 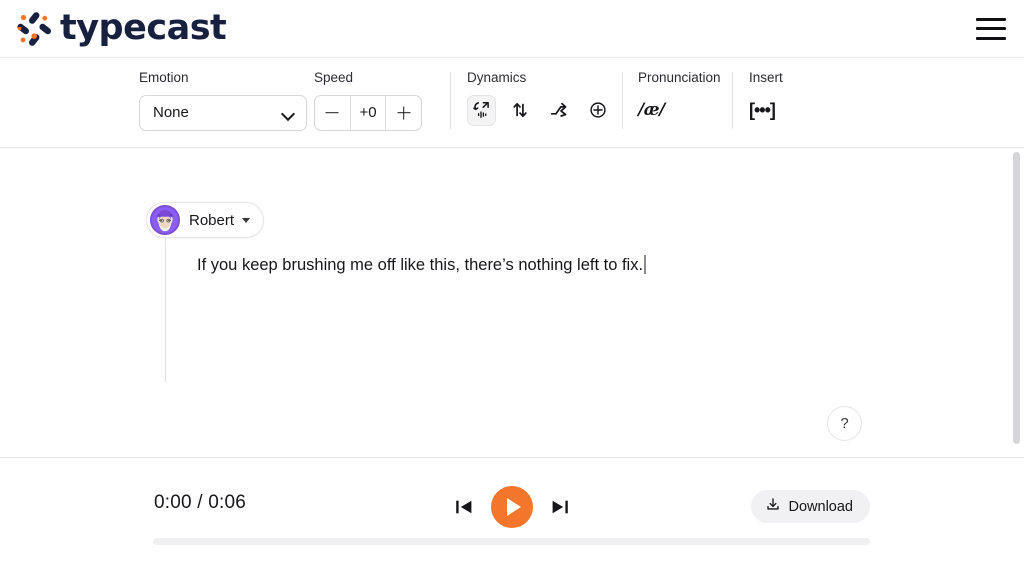 What do you see at coordinates (679, 77) in the screenshot?
I see `pronunciation-label: Pronunciation` at bounding box center [679, 77].